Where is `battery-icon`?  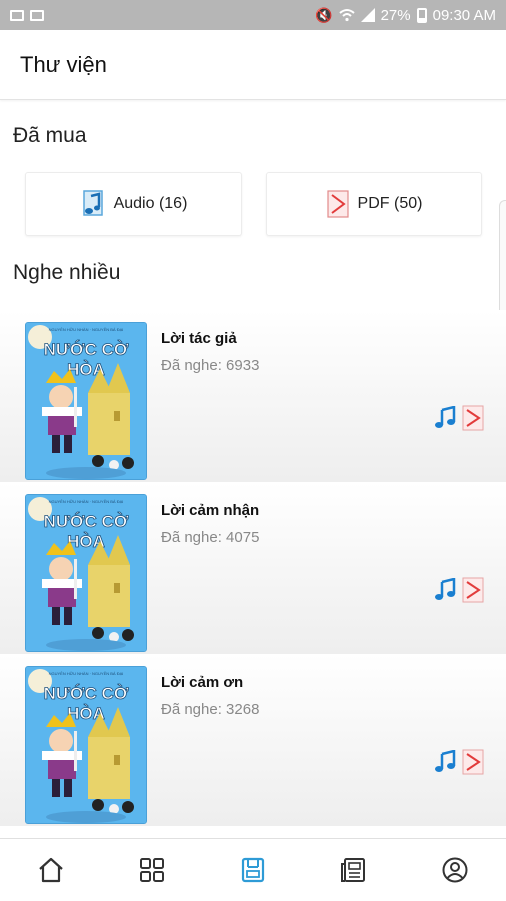 battery-icon is located at coordinates (421, 15).